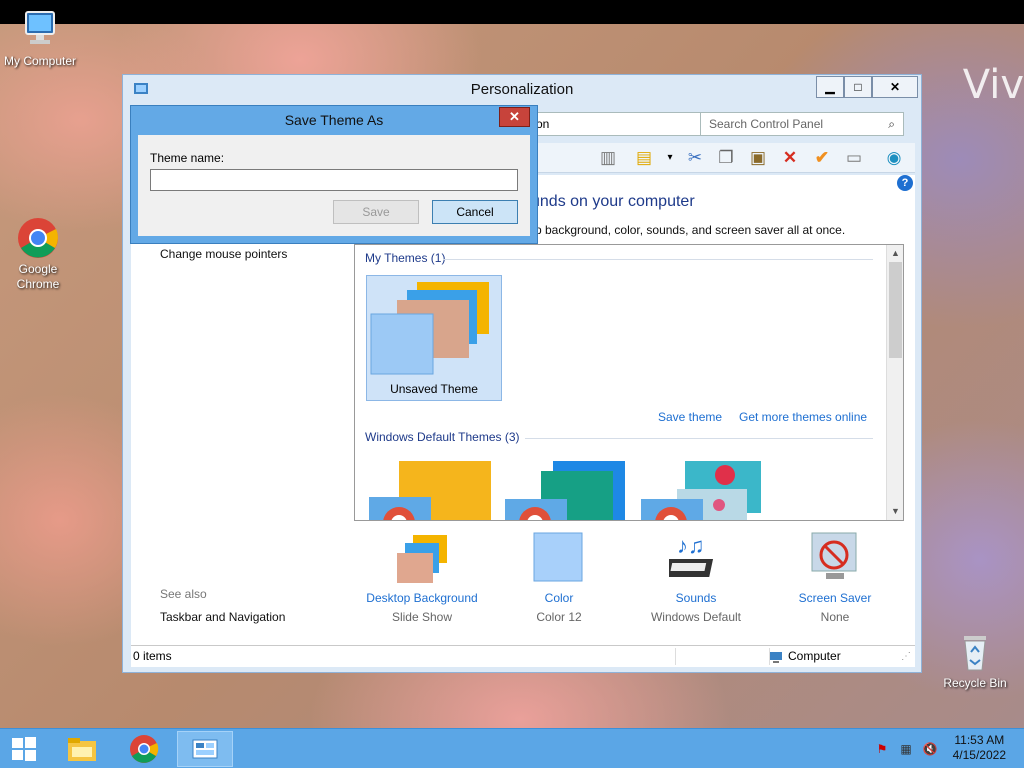 The height and width of the screenshot is (768, 1024). I want to click on control-panel-icon, so click(205, 749).